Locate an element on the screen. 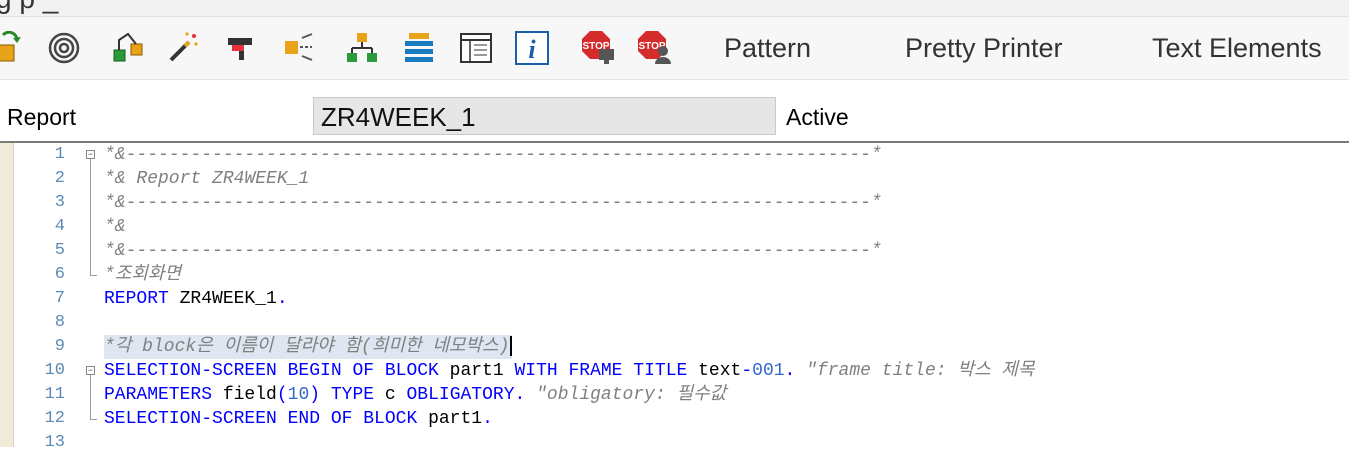 This screenshot has height=455, width=1349. code-token: *조회화면 is located at coordinates (143, 275).